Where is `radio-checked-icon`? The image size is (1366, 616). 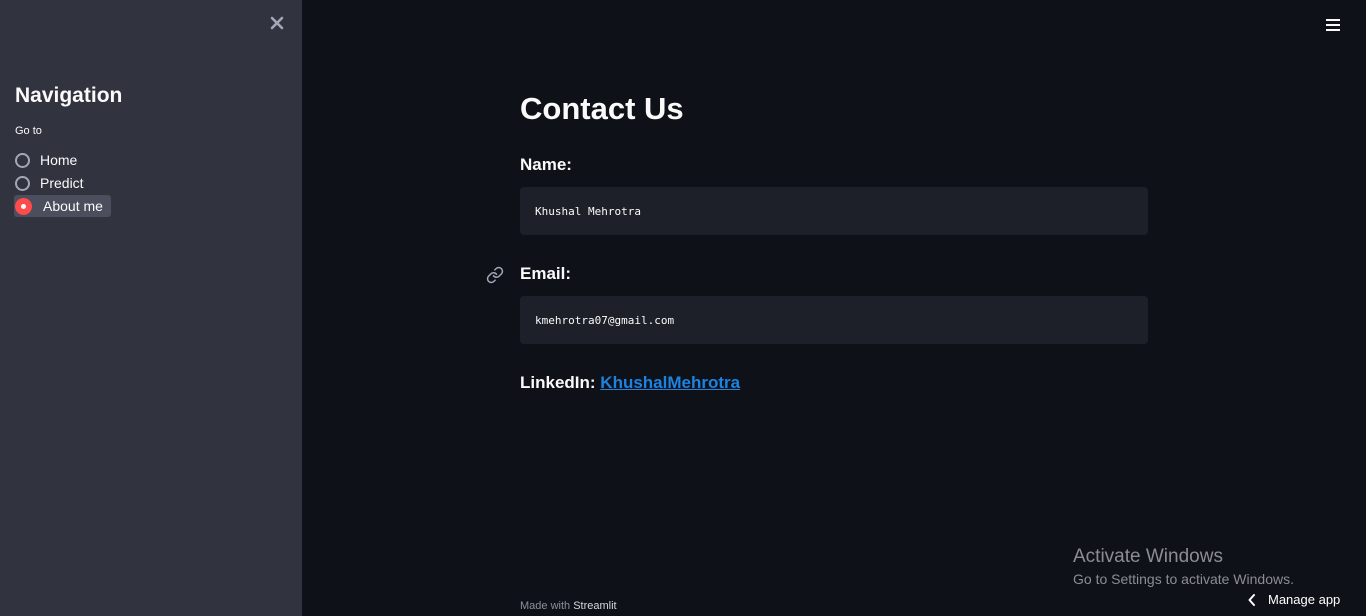
radio-checked-icon is located at coordinates (23, 206).